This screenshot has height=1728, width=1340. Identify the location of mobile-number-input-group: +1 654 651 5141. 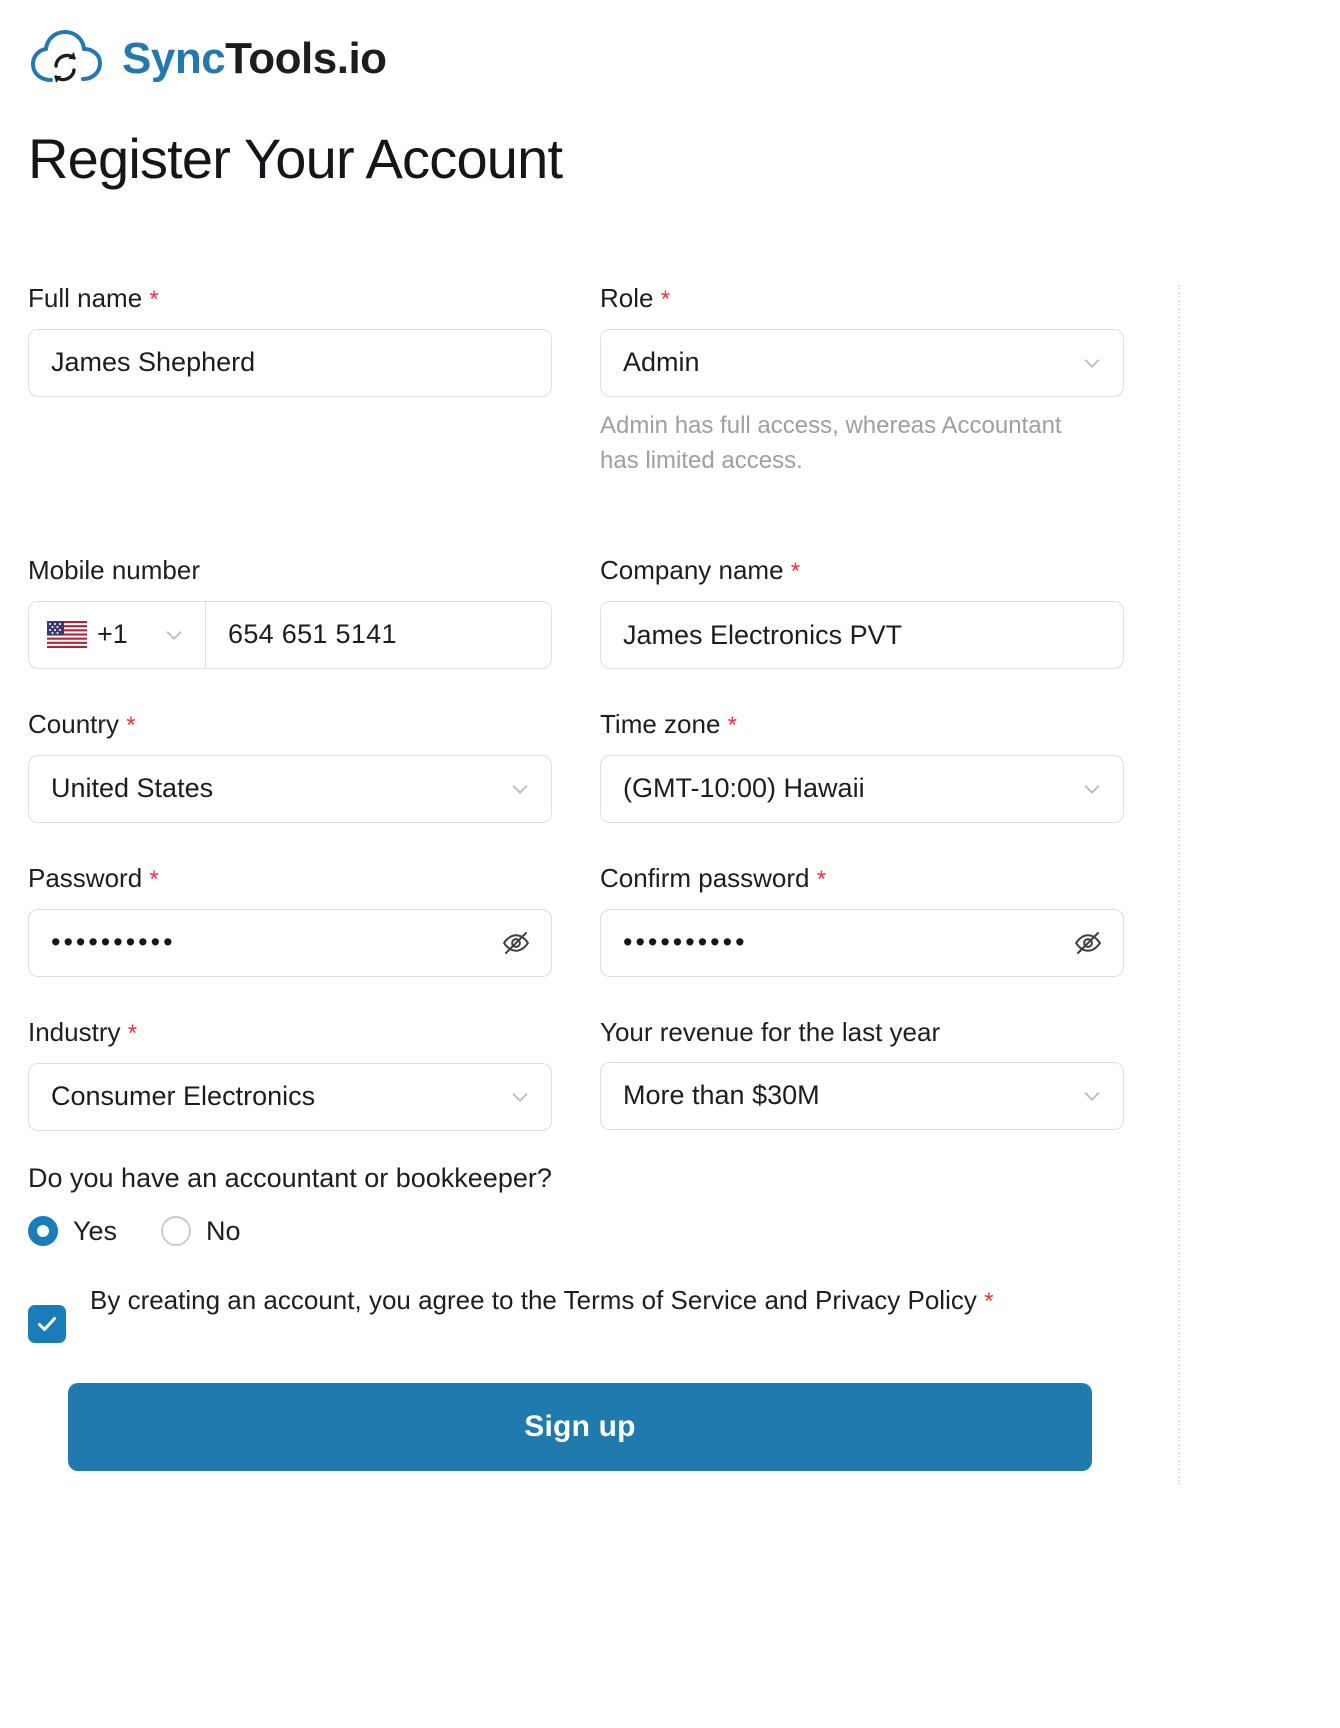
(290, 634).